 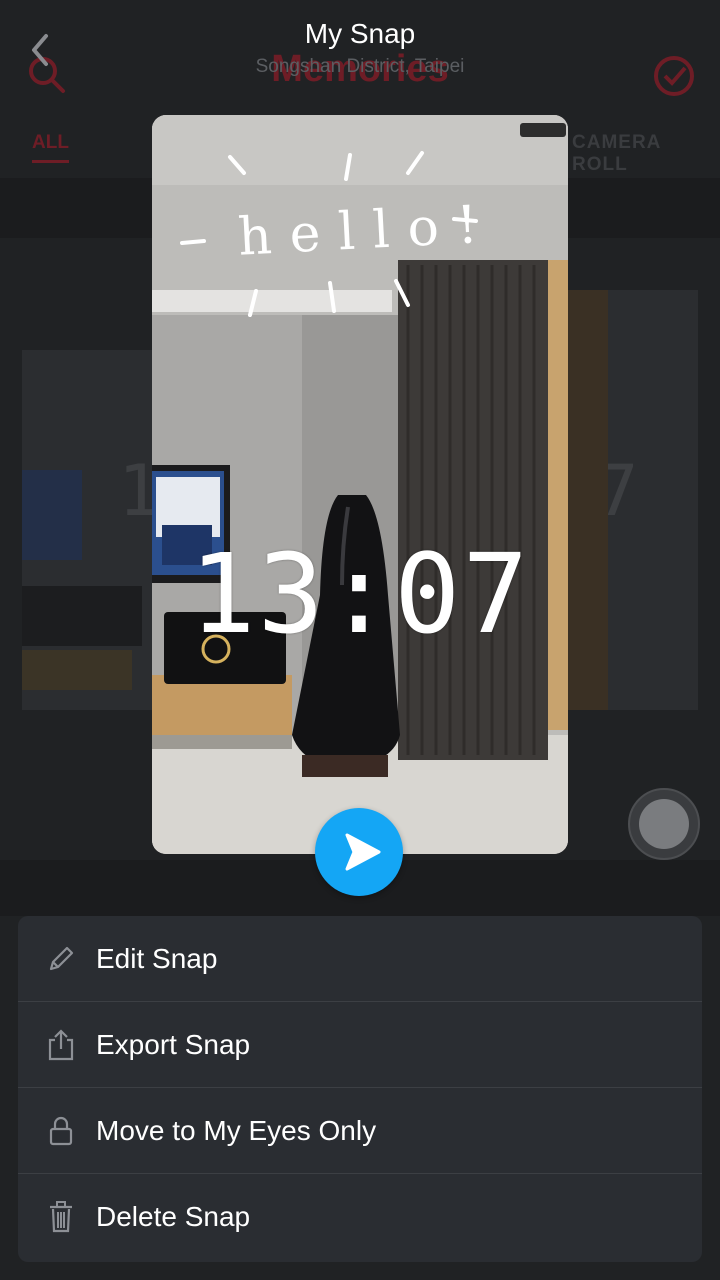 I want to click on move-to-my-eyes-only-button: Move to My Eyes Only, so click(x=360, y=1131).